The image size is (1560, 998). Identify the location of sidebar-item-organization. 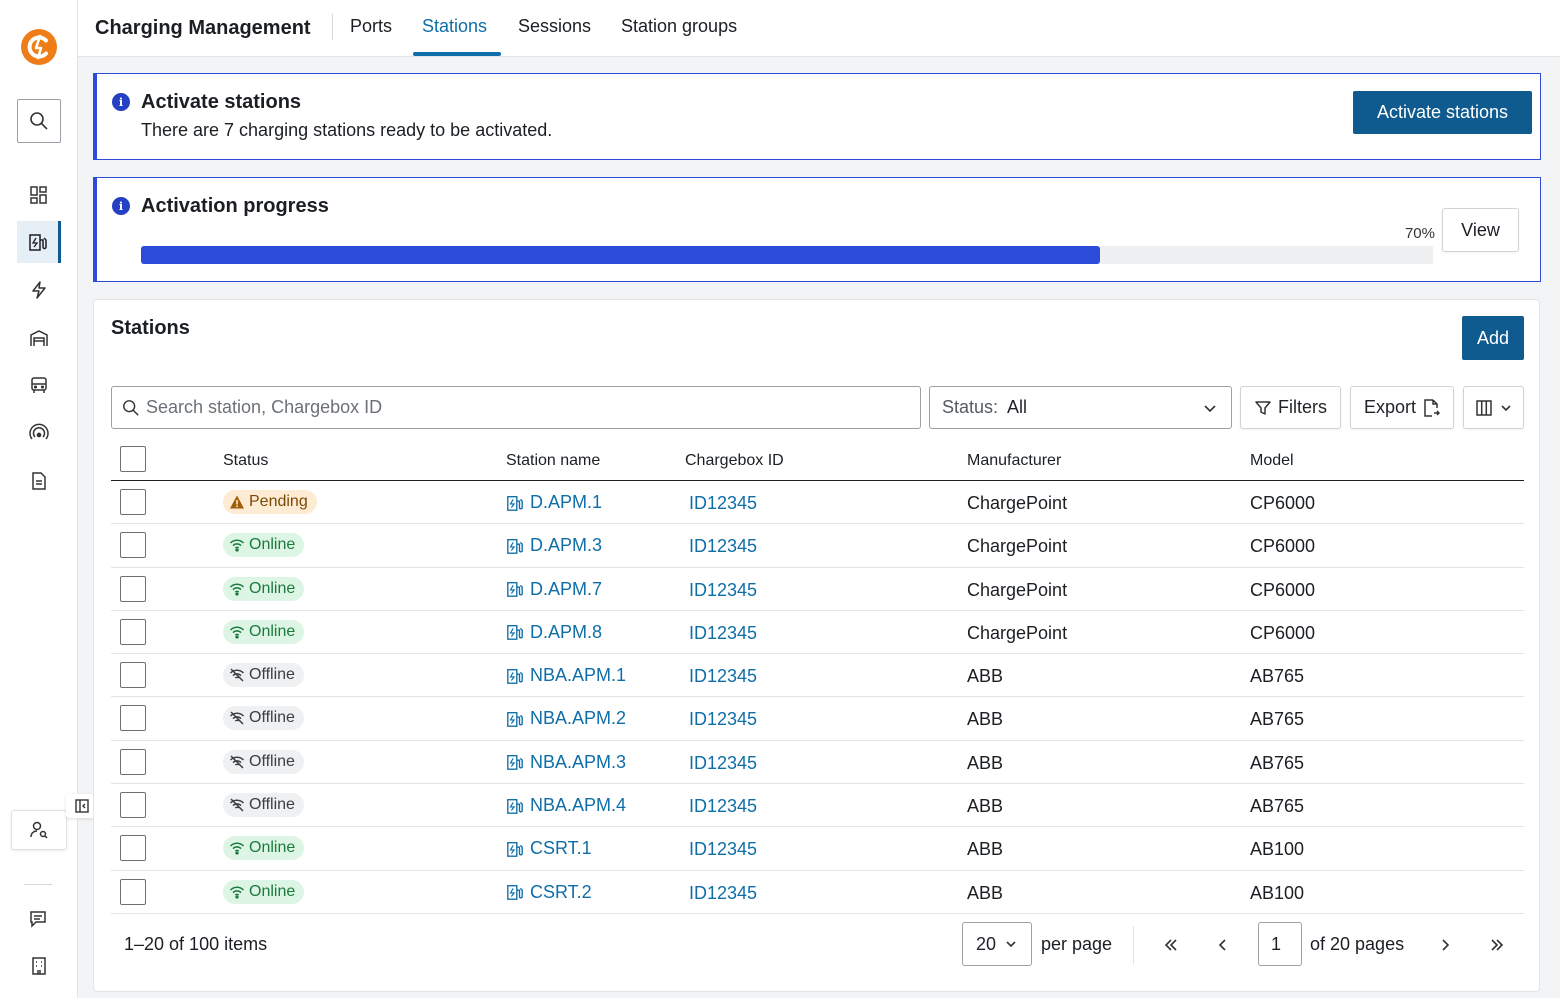
(39, 966).